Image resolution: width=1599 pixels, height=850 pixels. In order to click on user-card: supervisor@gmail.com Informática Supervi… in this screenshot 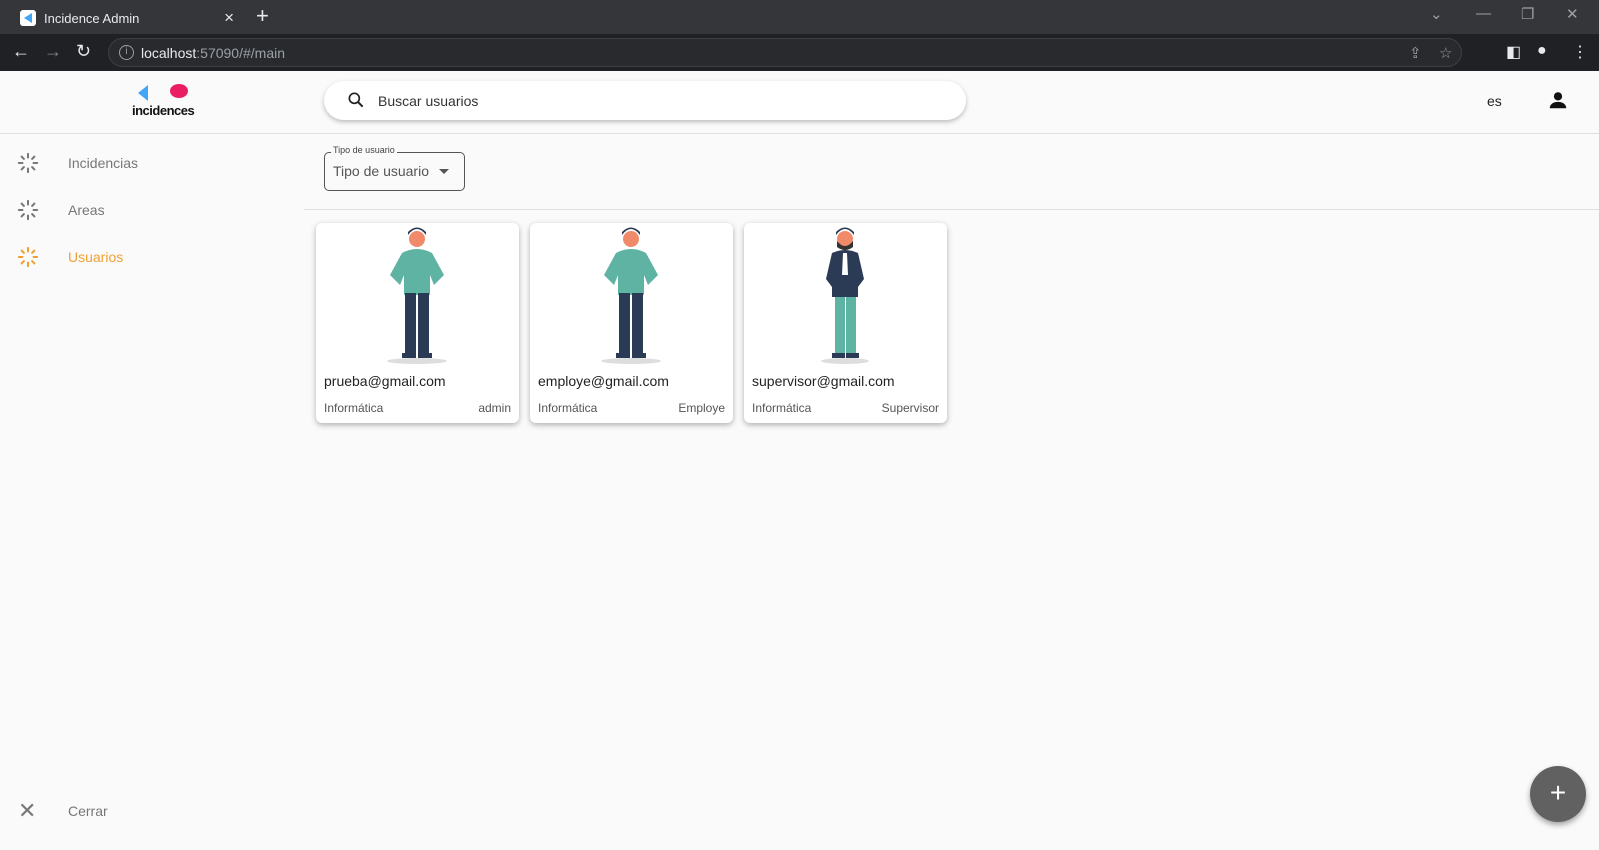, I will do `click(845, 323)`.